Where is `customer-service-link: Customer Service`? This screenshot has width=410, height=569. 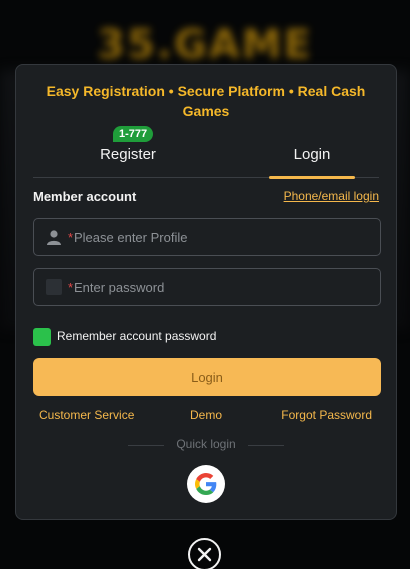 customer-service-link: Customer Service is located at coordinates (86, 415).